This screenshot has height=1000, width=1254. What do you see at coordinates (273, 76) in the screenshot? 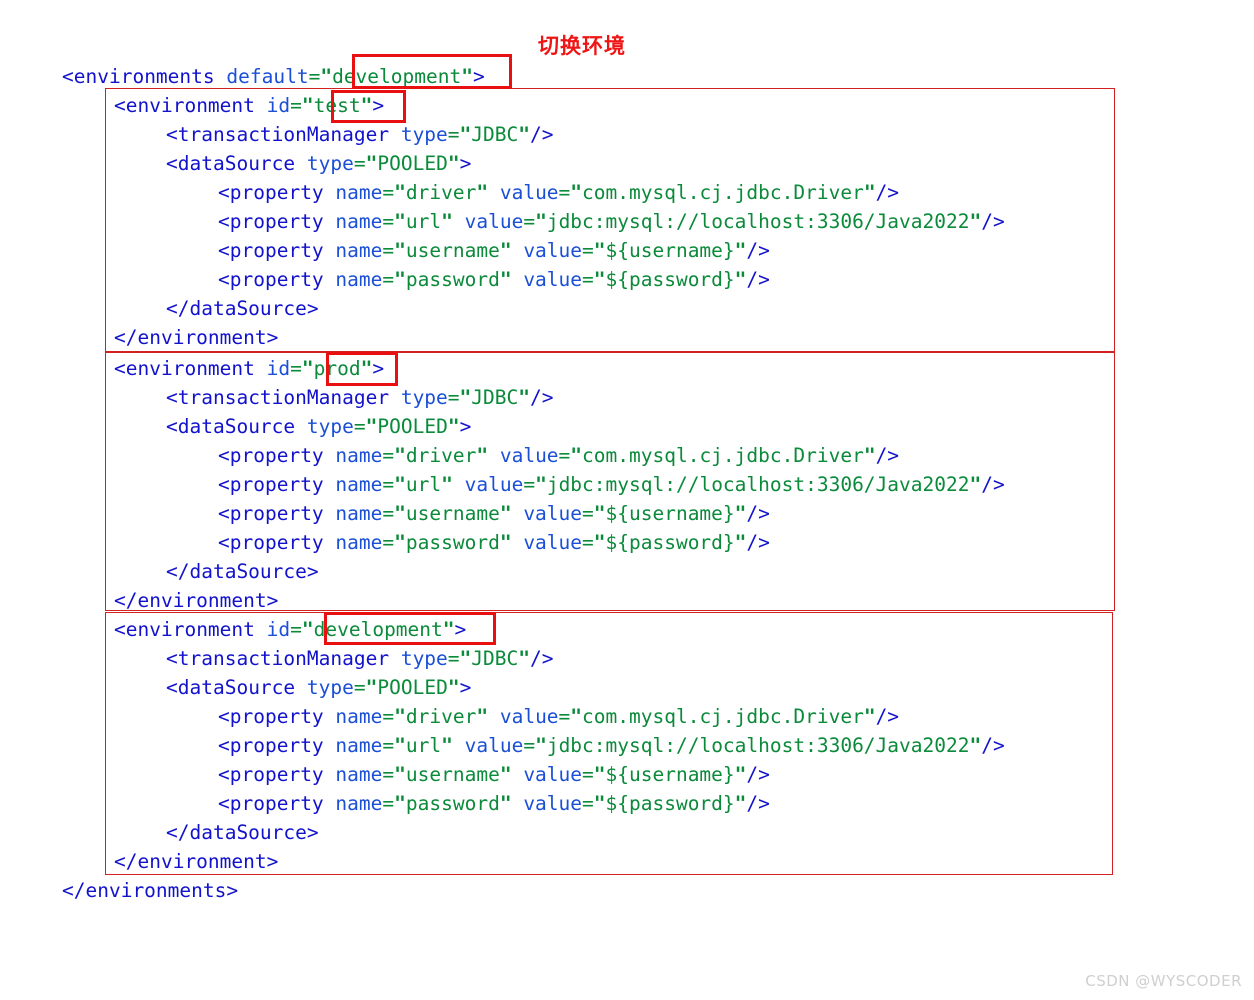
I see `code-line: <environments default="development">` at bounding box center [273, 76].